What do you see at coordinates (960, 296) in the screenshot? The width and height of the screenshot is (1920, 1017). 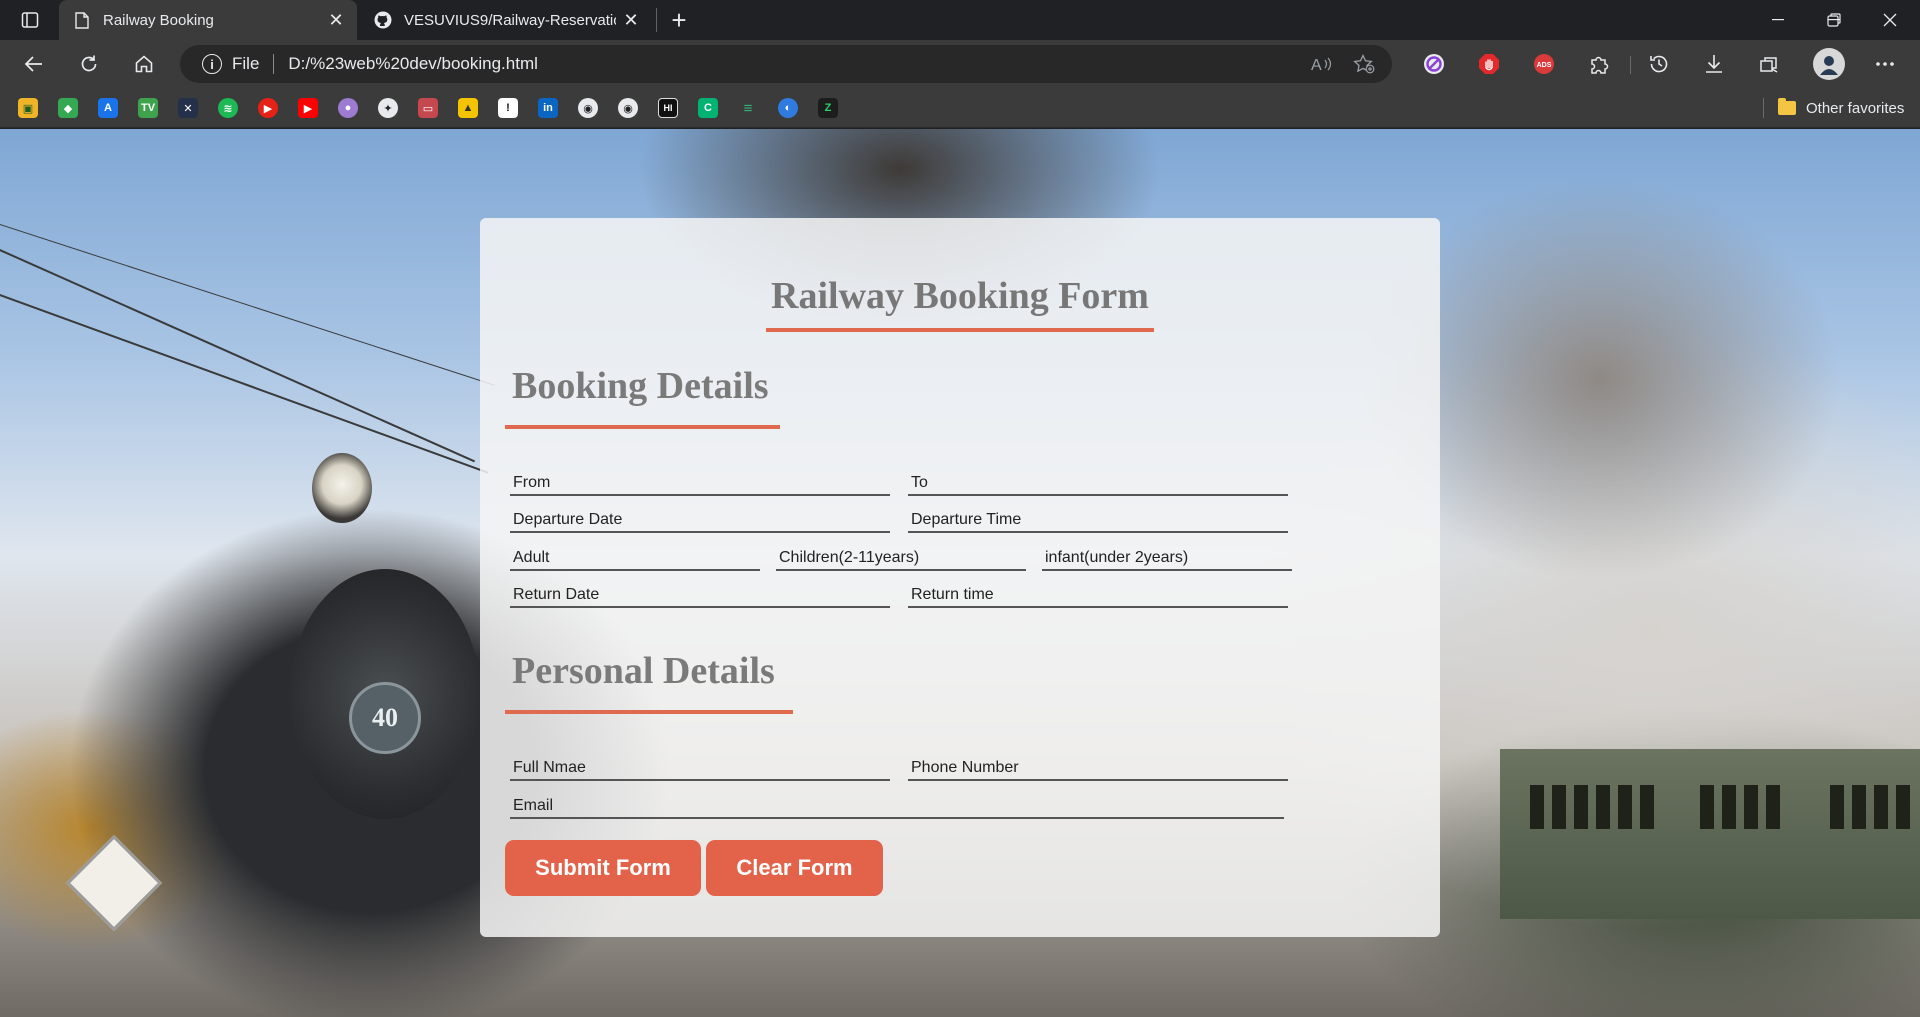 I see `form-title: Railway Booking Form` at bounding box center [960, 296].